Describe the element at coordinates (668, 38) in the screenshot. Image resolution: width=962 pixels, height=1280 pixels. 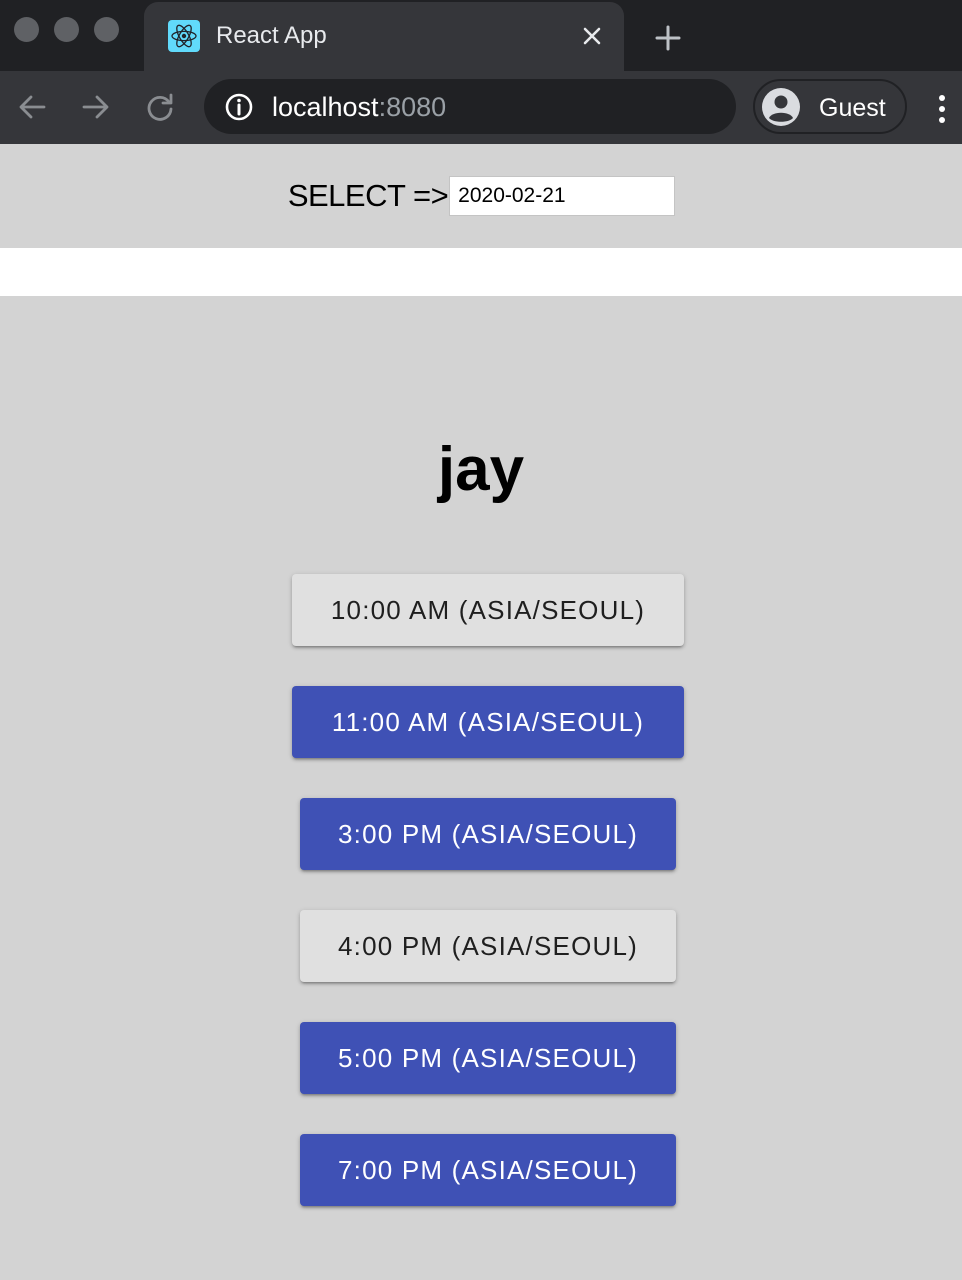
I see `plus-icon` at that location.